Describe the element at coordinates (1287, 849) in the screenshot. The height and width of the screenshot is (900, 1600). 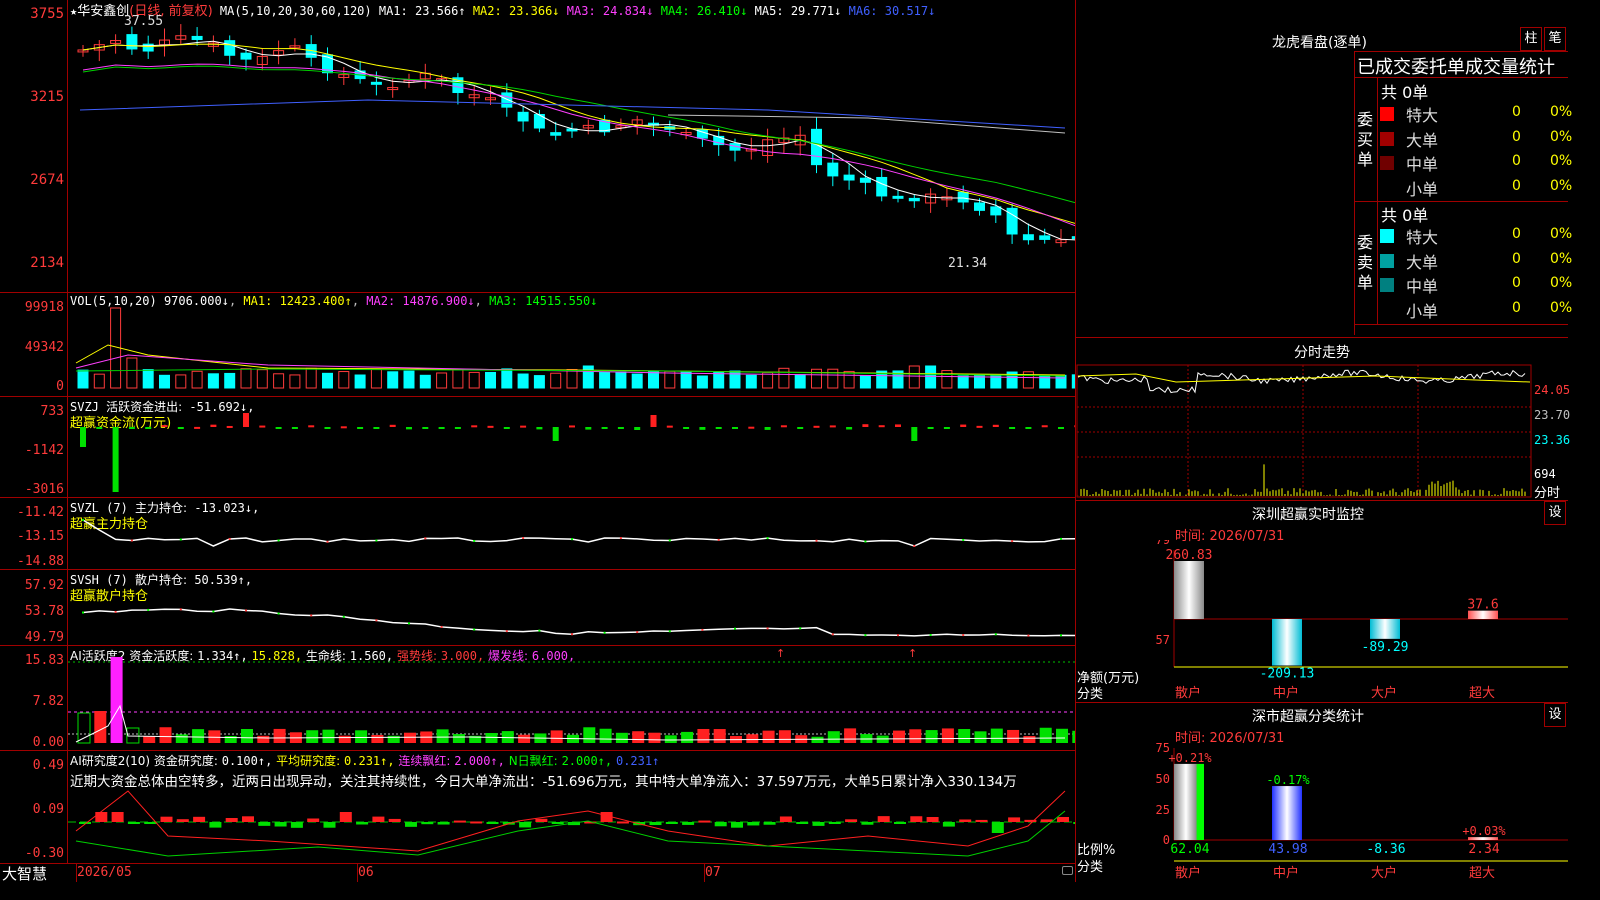
I see `bar-value-label: 43.98` at that location.